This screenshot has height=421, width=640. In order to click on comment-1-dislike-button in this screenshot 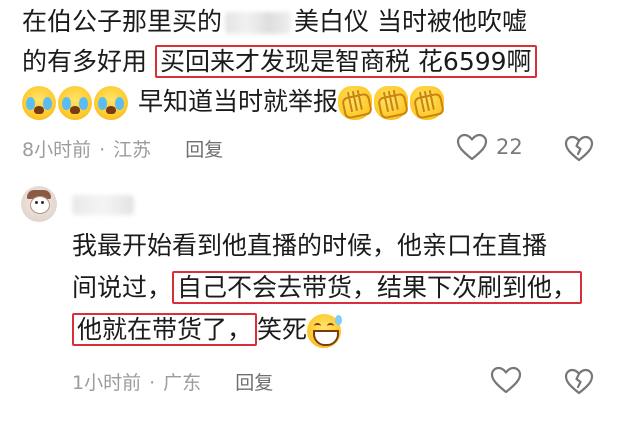, I will do `click(579, 150)`.